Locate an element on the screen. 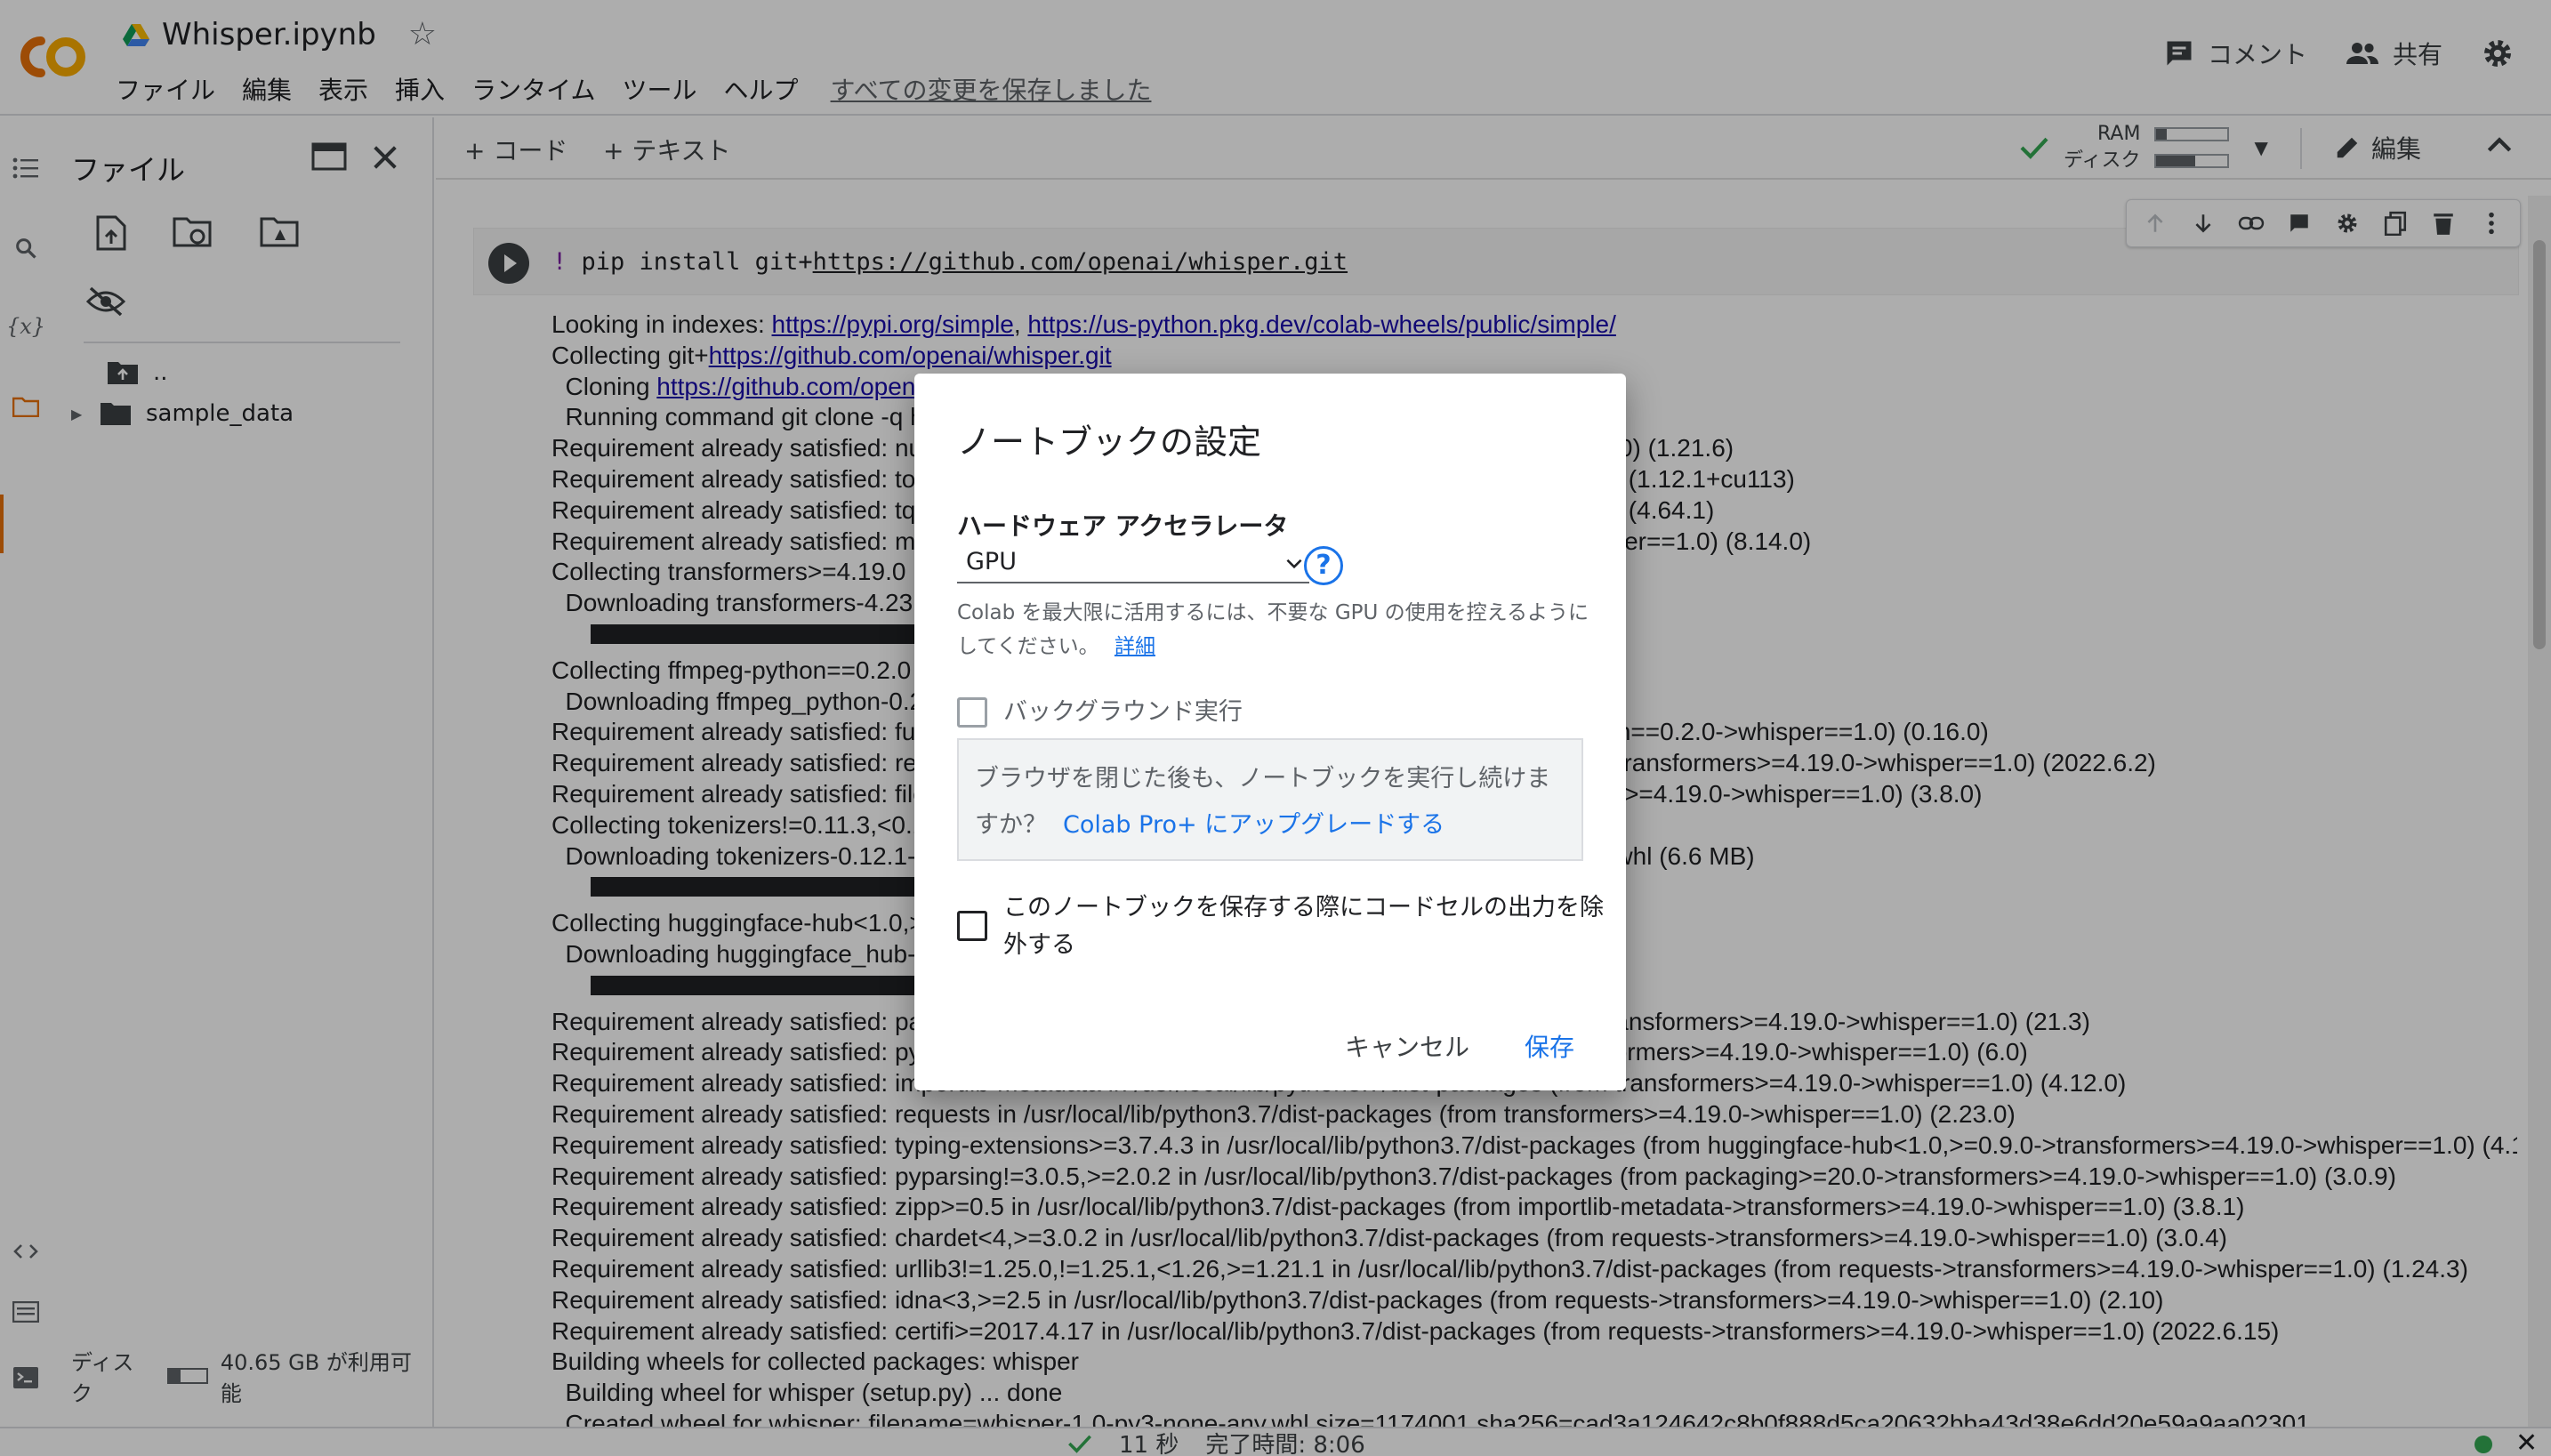  cancel-button: キャンセル is located at coordinates (1407, 1046).